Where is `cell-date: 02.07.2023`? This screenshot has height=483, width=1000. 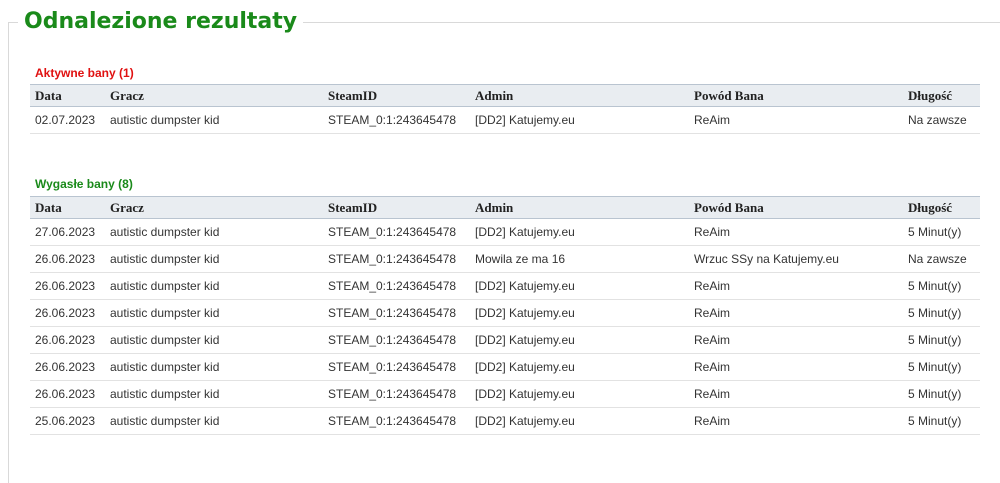 cell-date: 02.07.2023 is located at coordinates (67, 120).